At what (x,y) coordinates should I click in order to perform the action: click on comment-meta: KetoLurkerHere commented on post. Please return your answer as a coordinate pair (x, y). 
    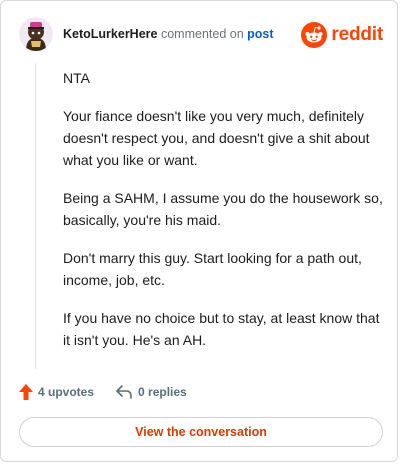
    Looking at the image, I should click on (168, 34).